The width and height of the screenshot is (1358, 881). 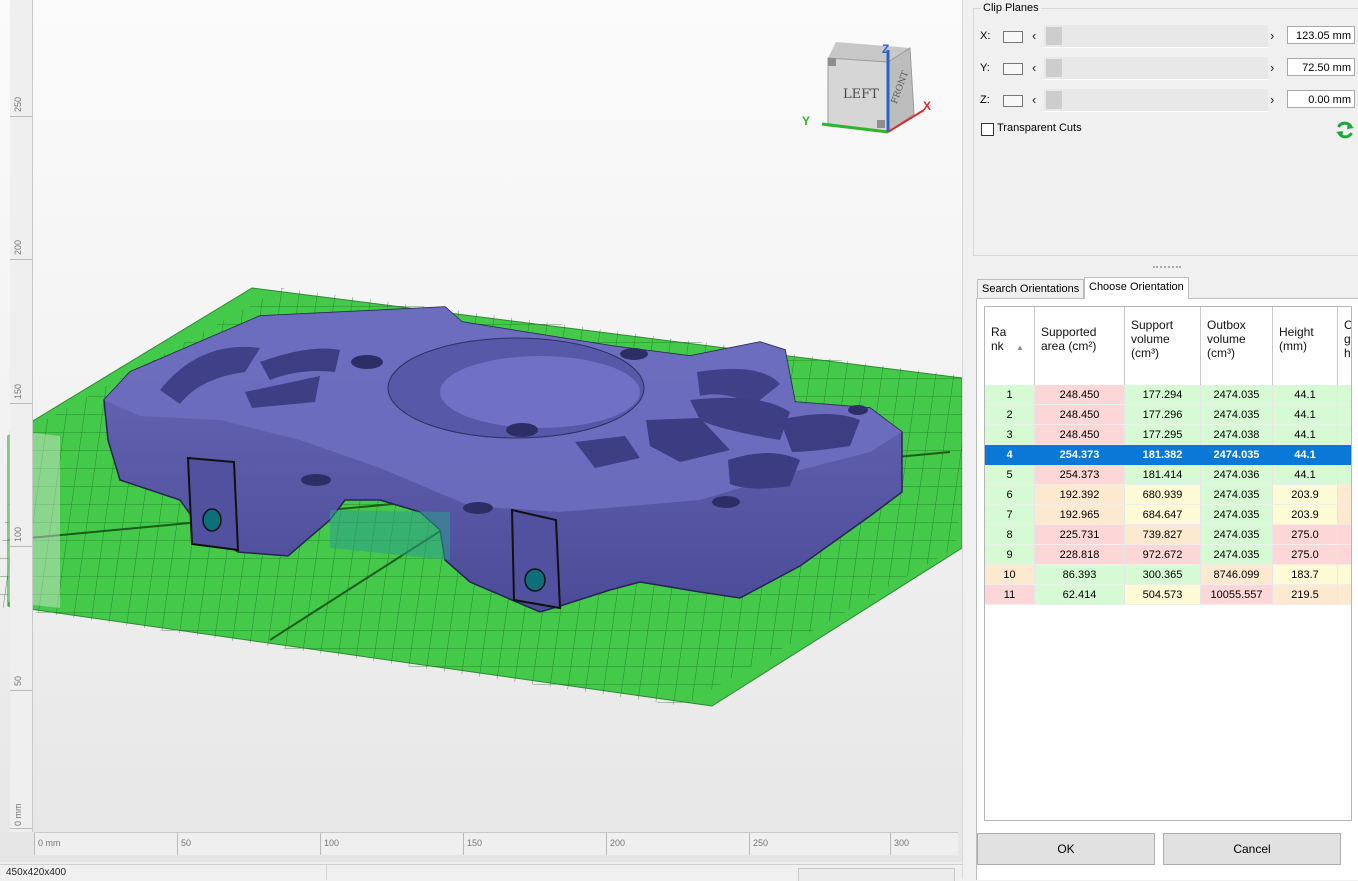 What do you see at coordinates (1237, 435) in the screenshot?
I see `table-cell: 2474.038` at bounding box center [1237, 435].